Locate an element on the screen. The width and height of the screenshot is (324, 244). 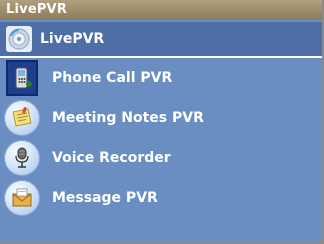
phone-icon is located at coordinates (22, 78).